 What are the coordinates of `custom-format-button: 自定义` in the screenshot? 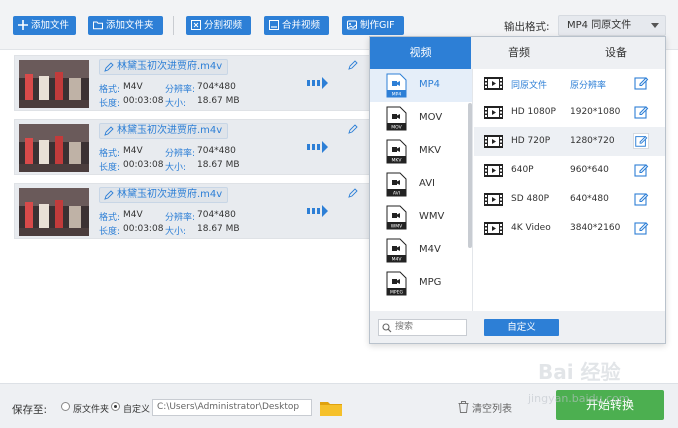 It's located at (521, 327).